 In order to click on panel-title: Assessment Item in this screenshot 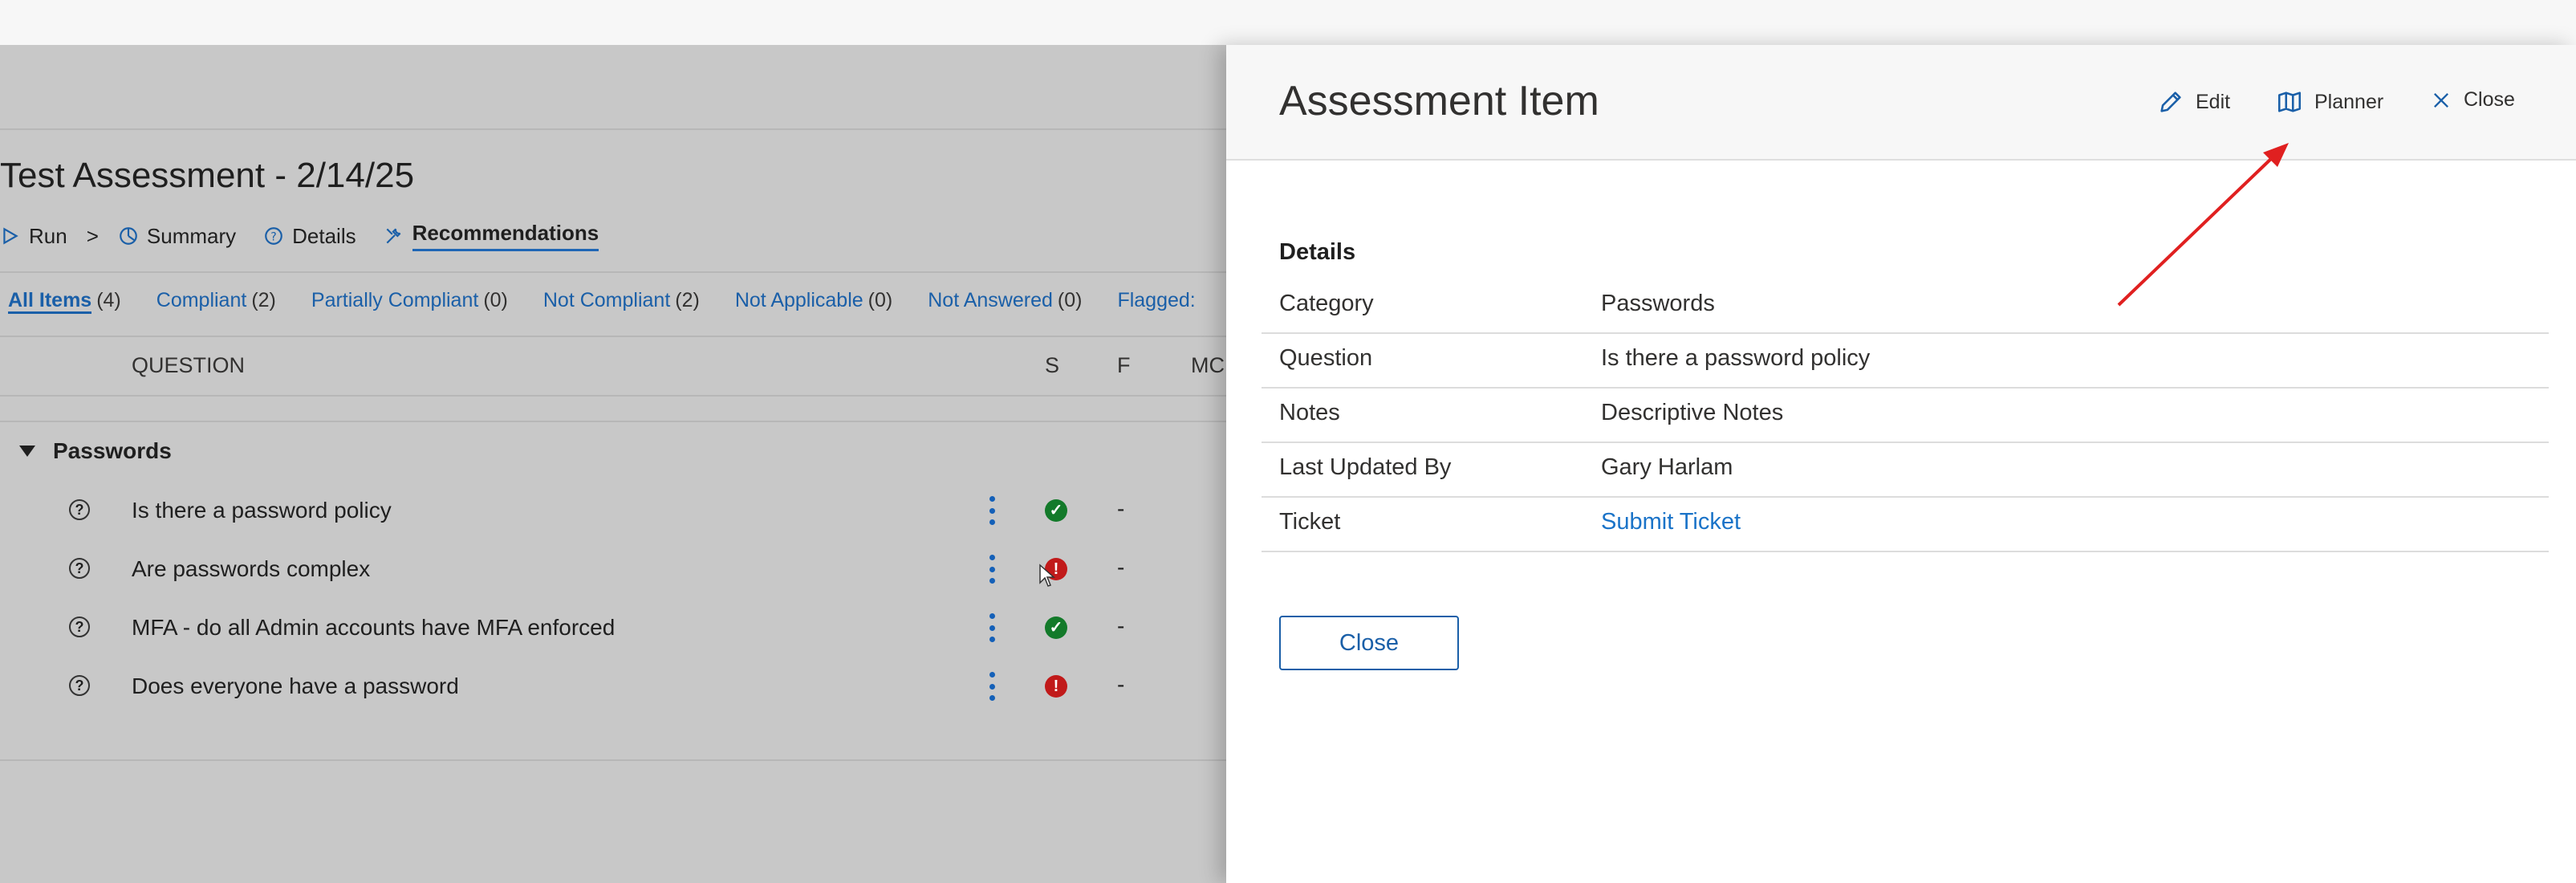, I will do `click(1439, 101)`.